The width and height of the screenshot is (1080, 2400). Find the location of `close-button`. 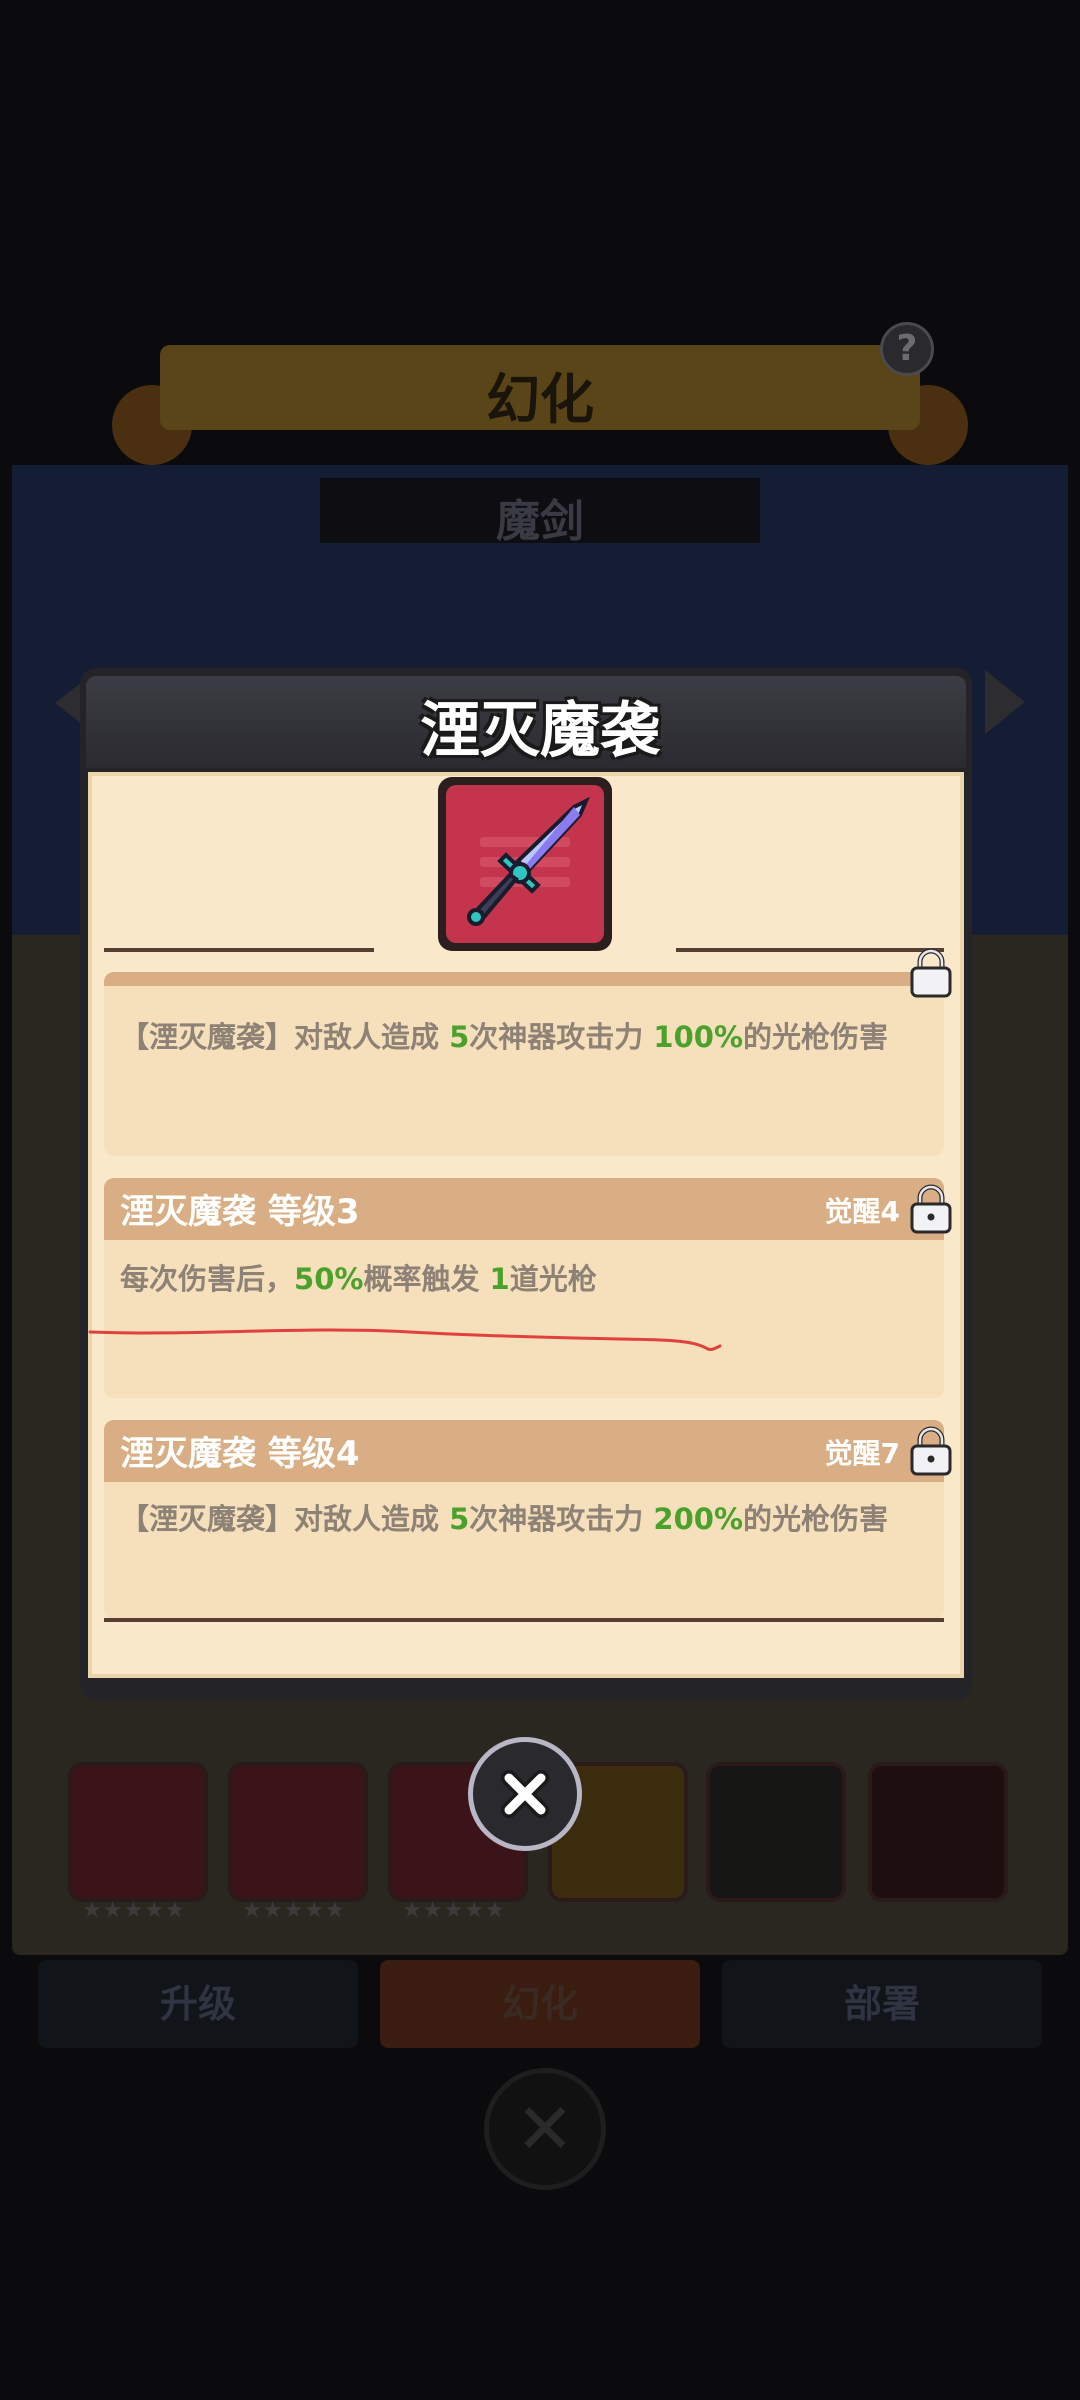

close-button is located at coordinates (525, 1794).